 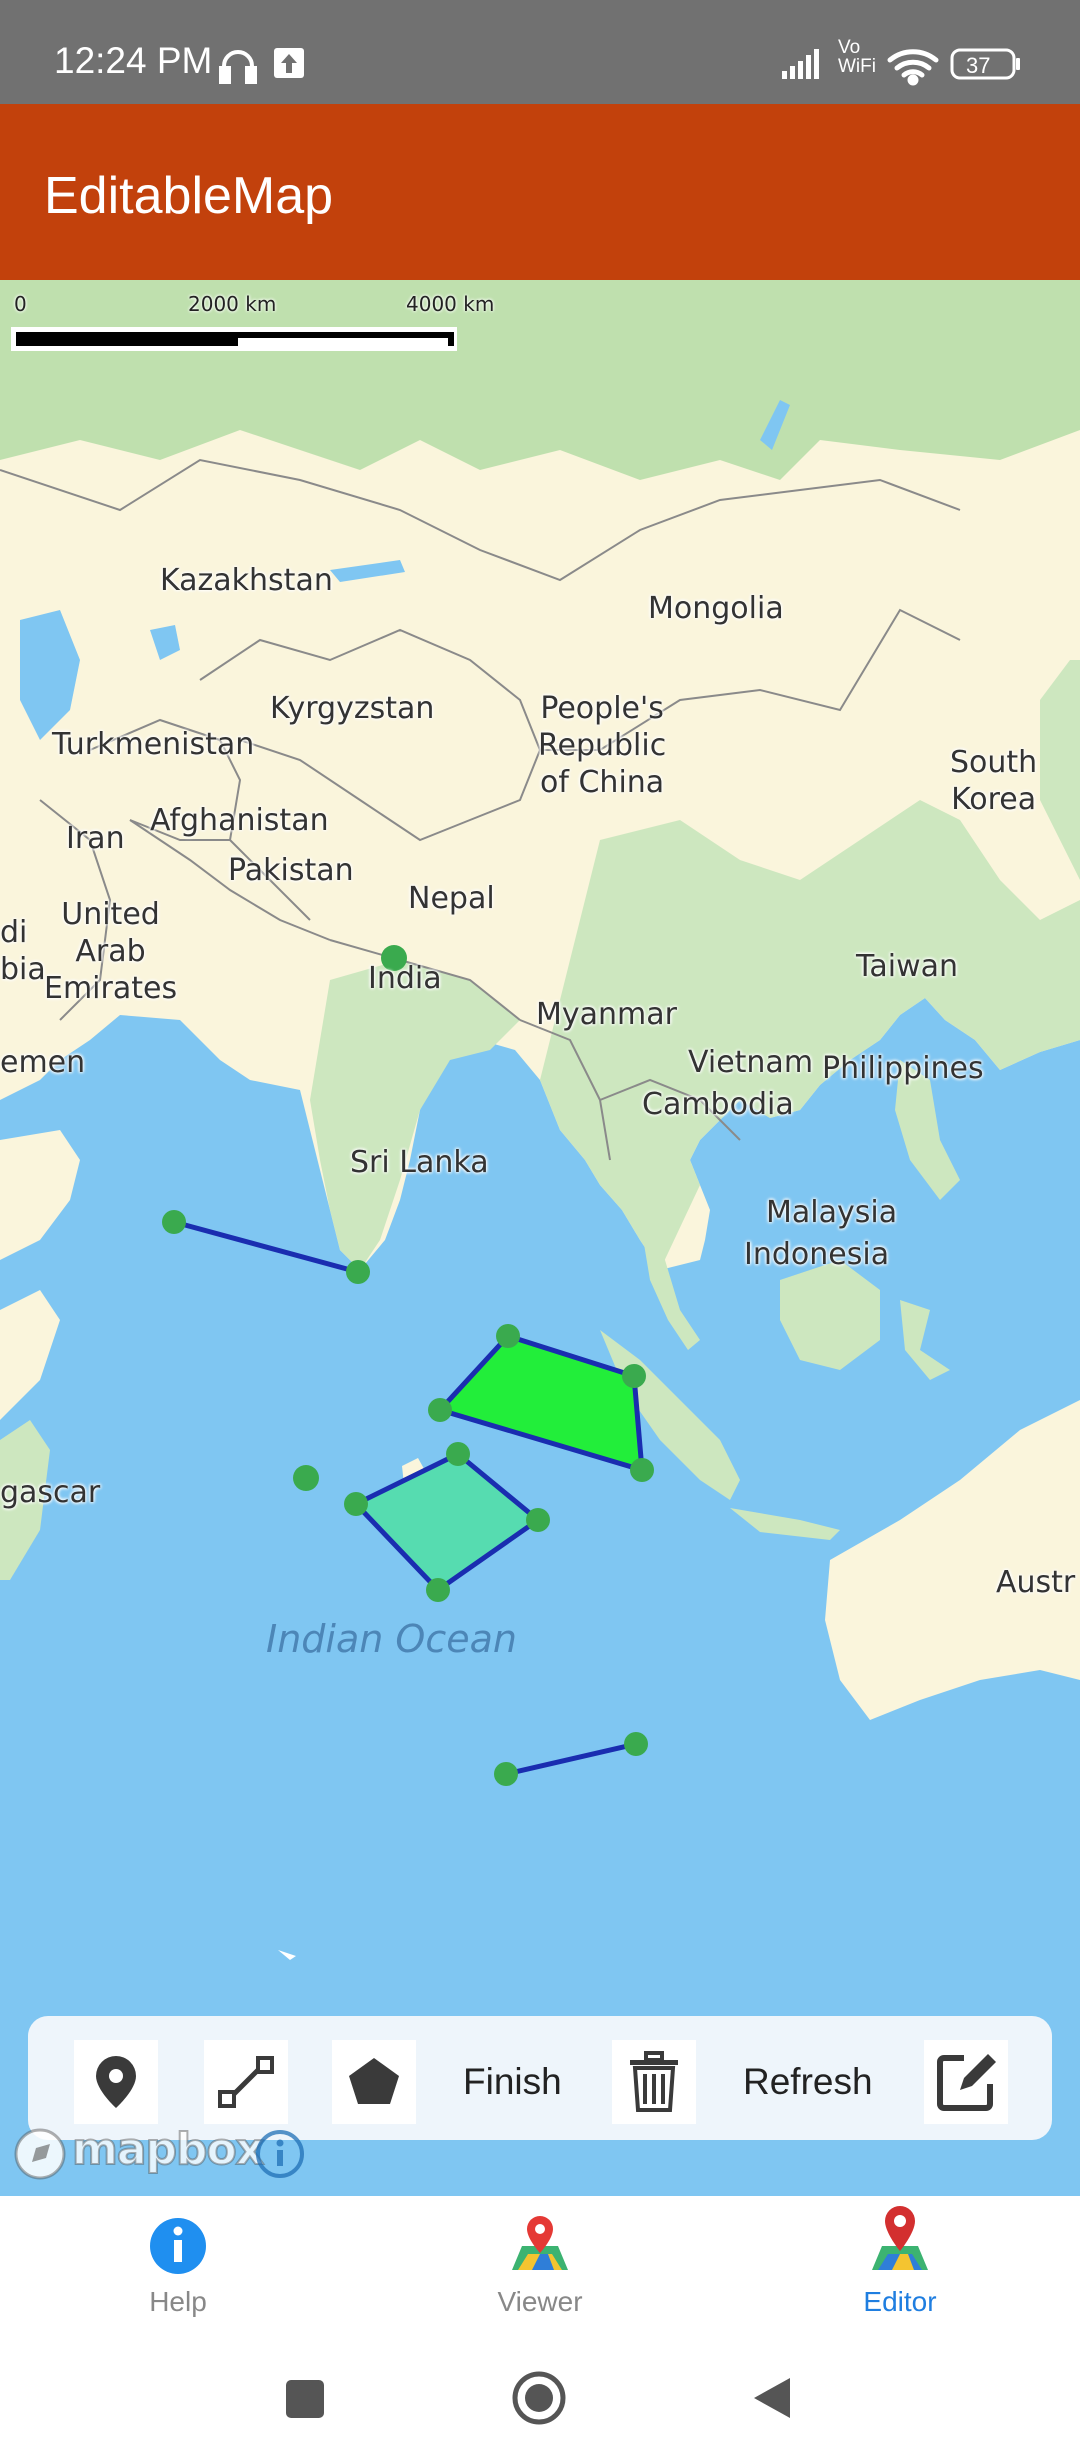 I want to click on refresh-button: Refresh, so click(x=808, y=2082).